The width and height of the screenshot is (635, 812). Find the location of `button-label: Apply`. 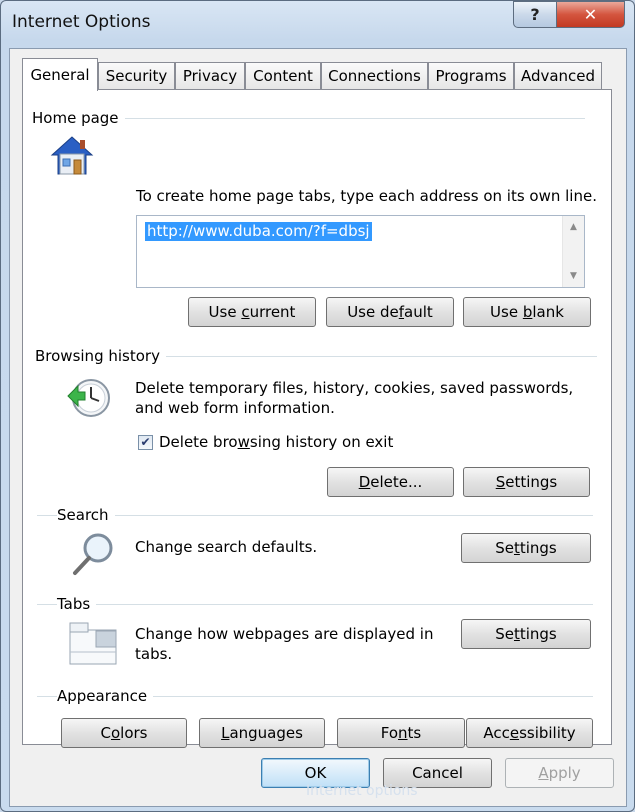

button-label: Apply is located at coordinates (559, 773).